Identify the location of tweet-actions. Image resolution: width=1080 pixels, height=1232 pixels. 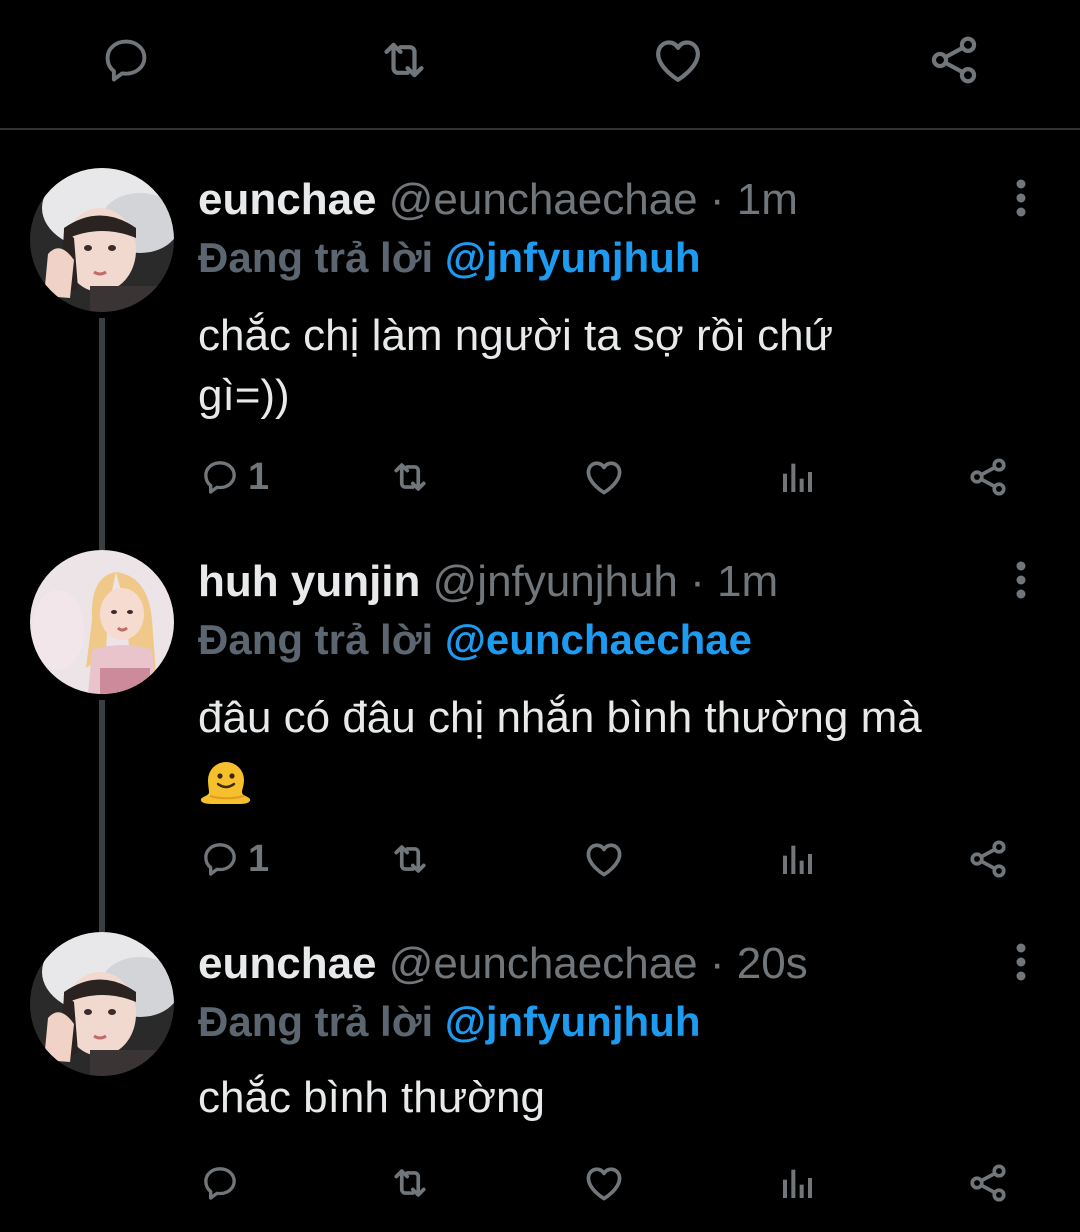
(540, 1183).